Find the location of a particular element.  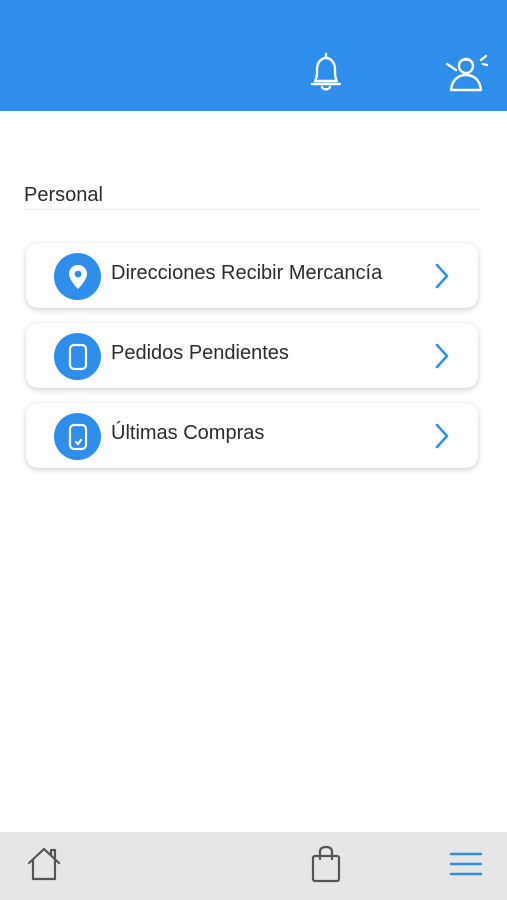

home-icon is located at coordinates (44, 864).